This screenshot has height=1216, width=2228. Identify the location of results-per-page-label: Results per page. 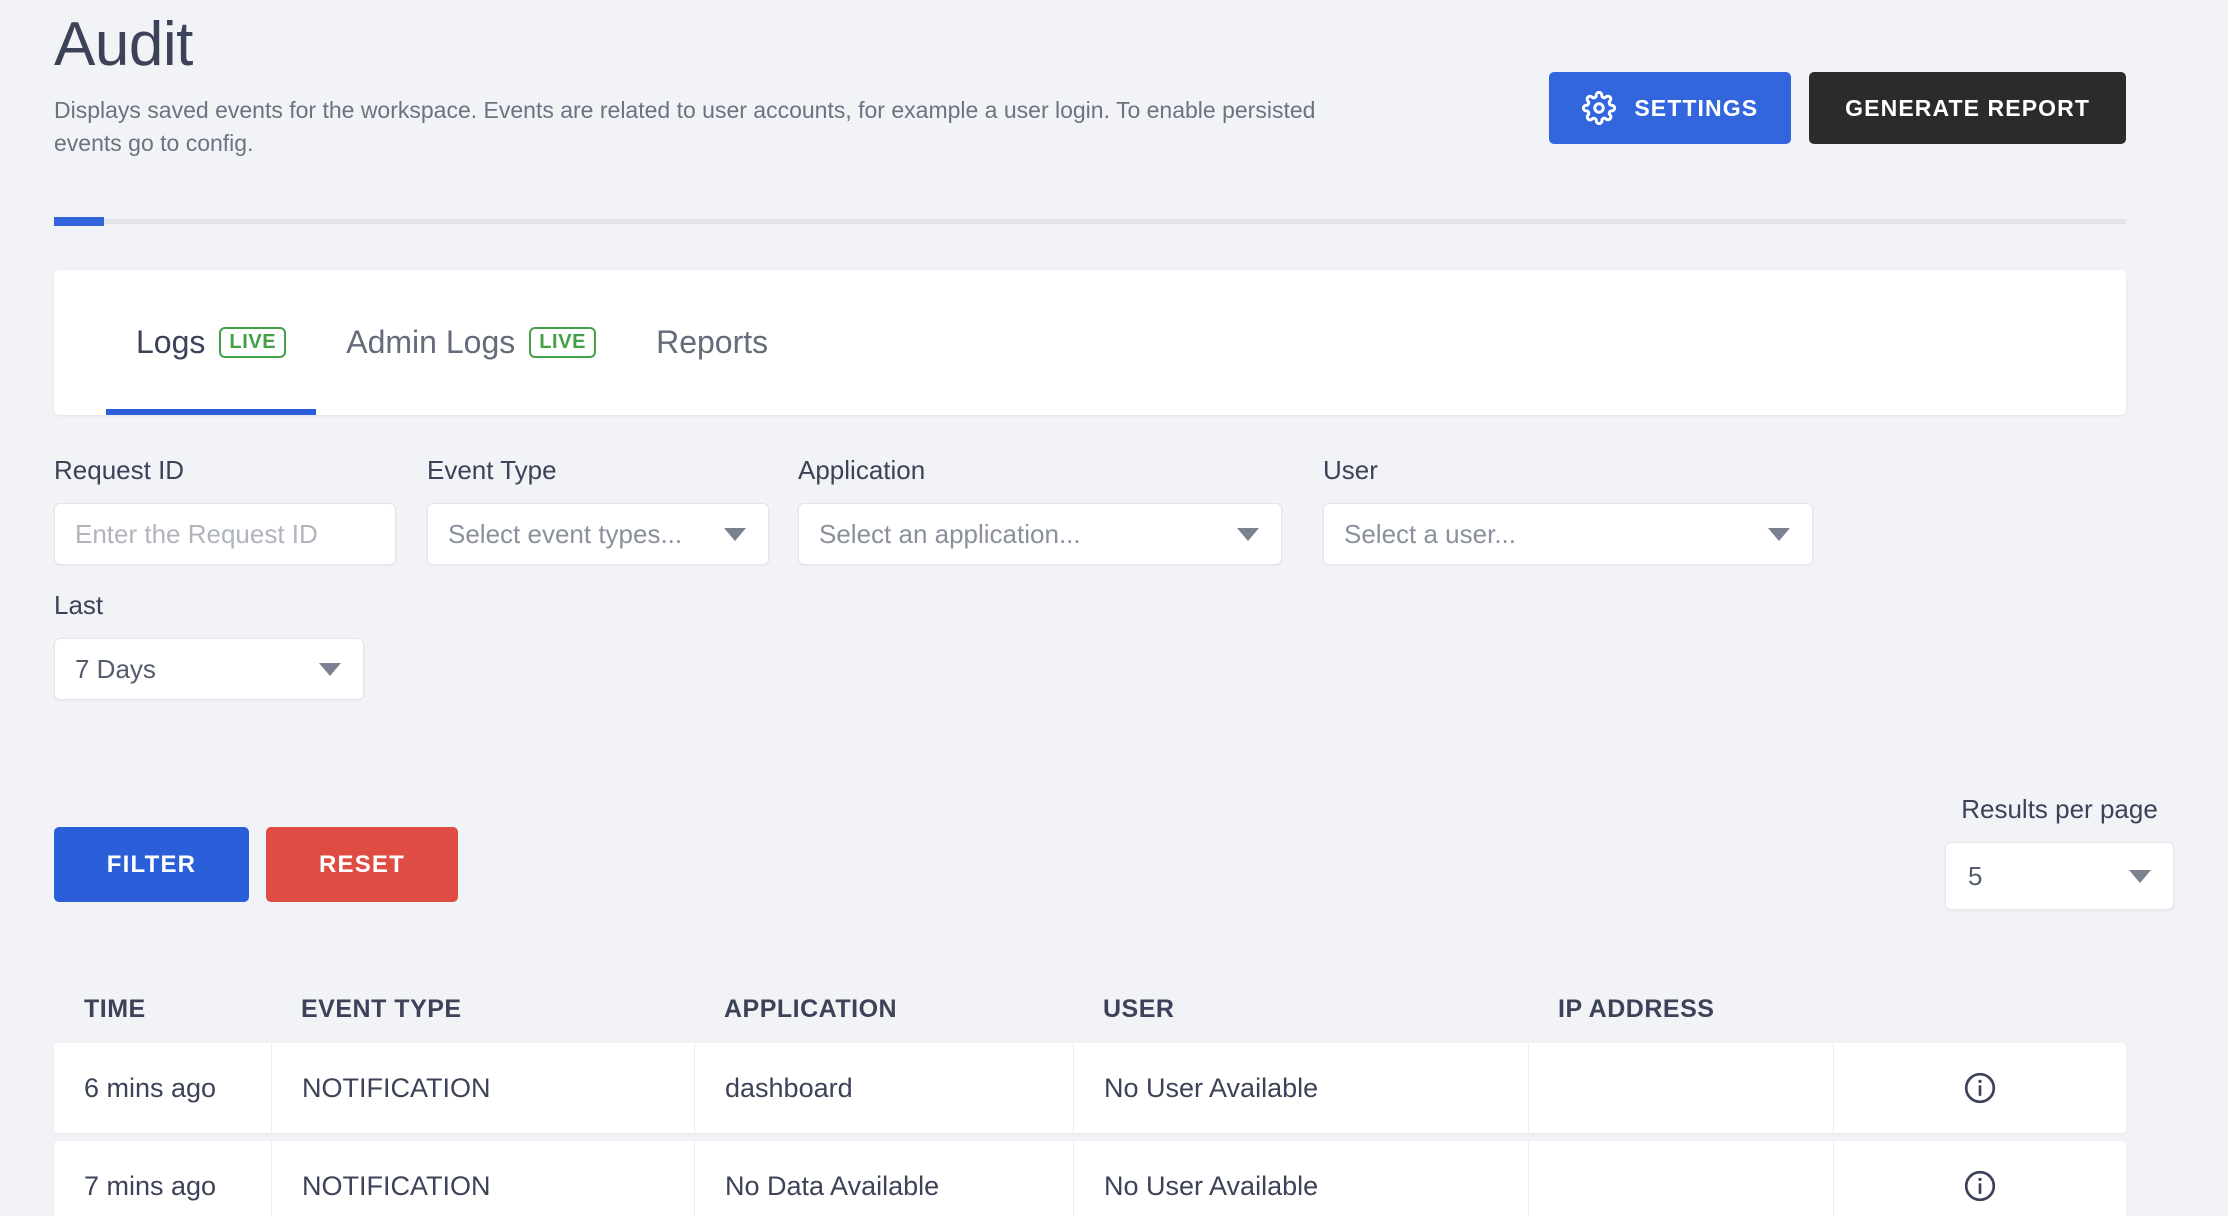
(2059, 809).